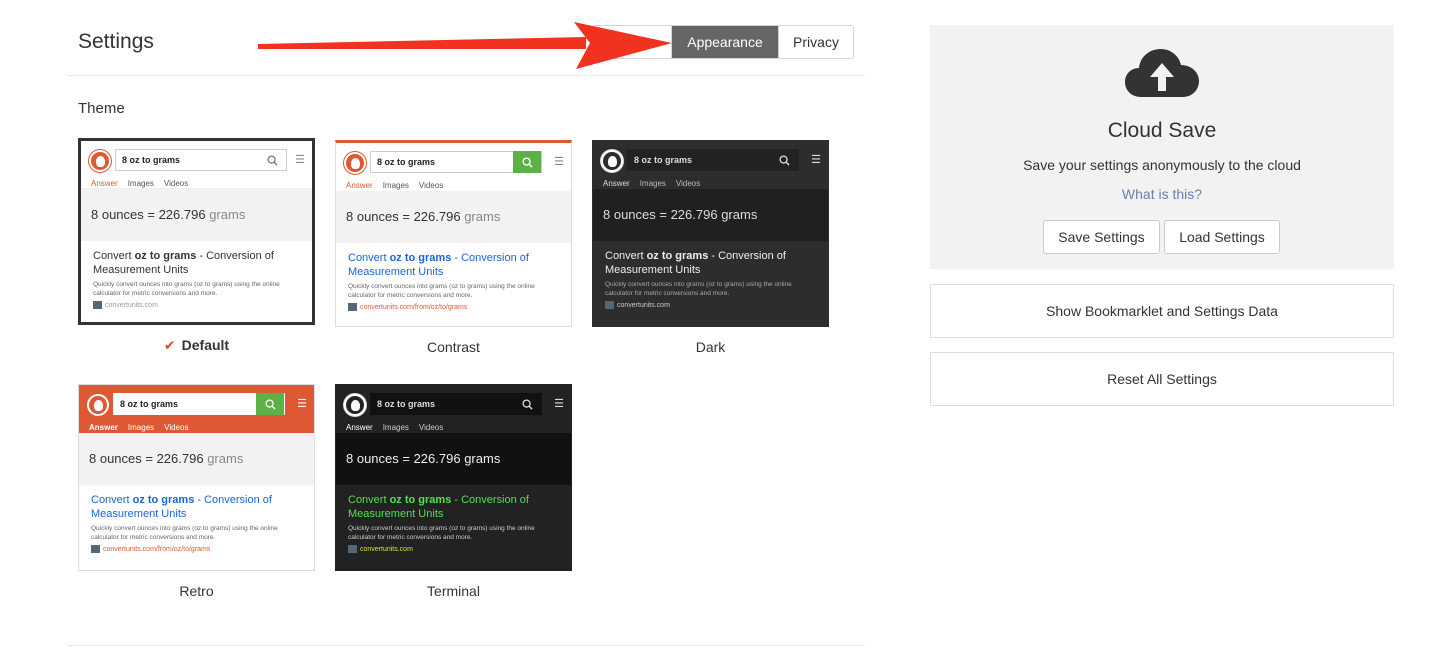  Describe the element at coordinates (116, 41) in the screenshot. I see `page-title: Settings` at that location.